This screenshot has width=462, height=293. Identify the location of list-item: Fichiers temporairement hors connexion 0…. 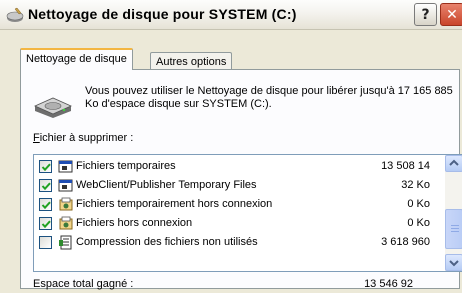
(234, 205).